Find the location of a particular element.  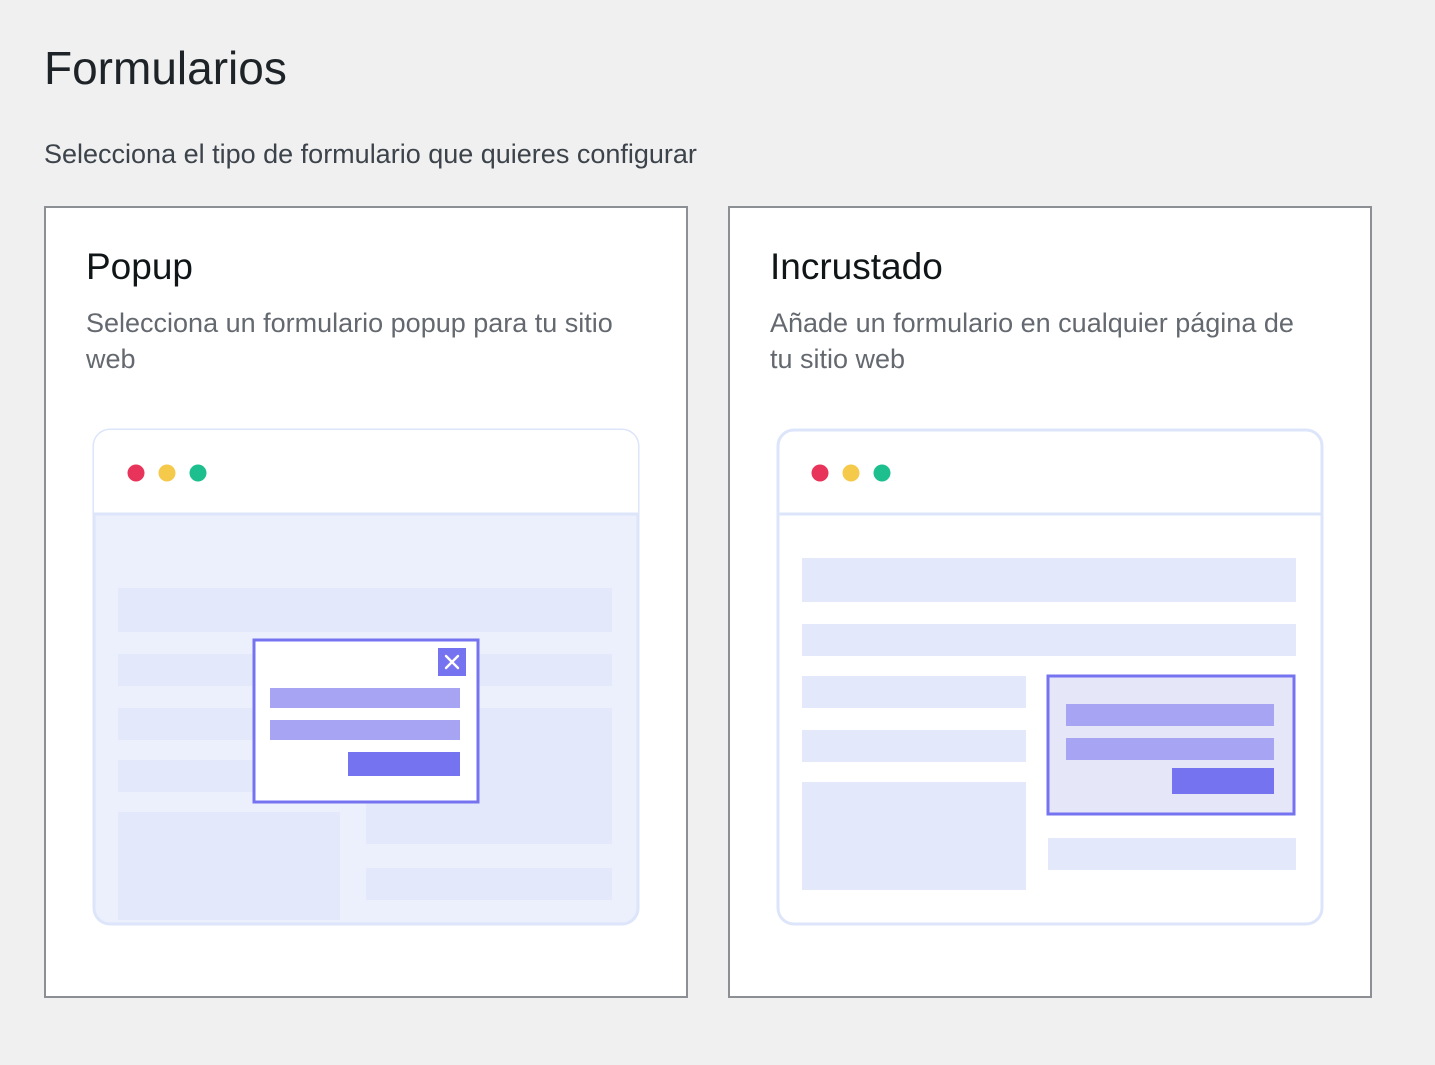

card-title: Incrustado is located at coordinates (856, 266).